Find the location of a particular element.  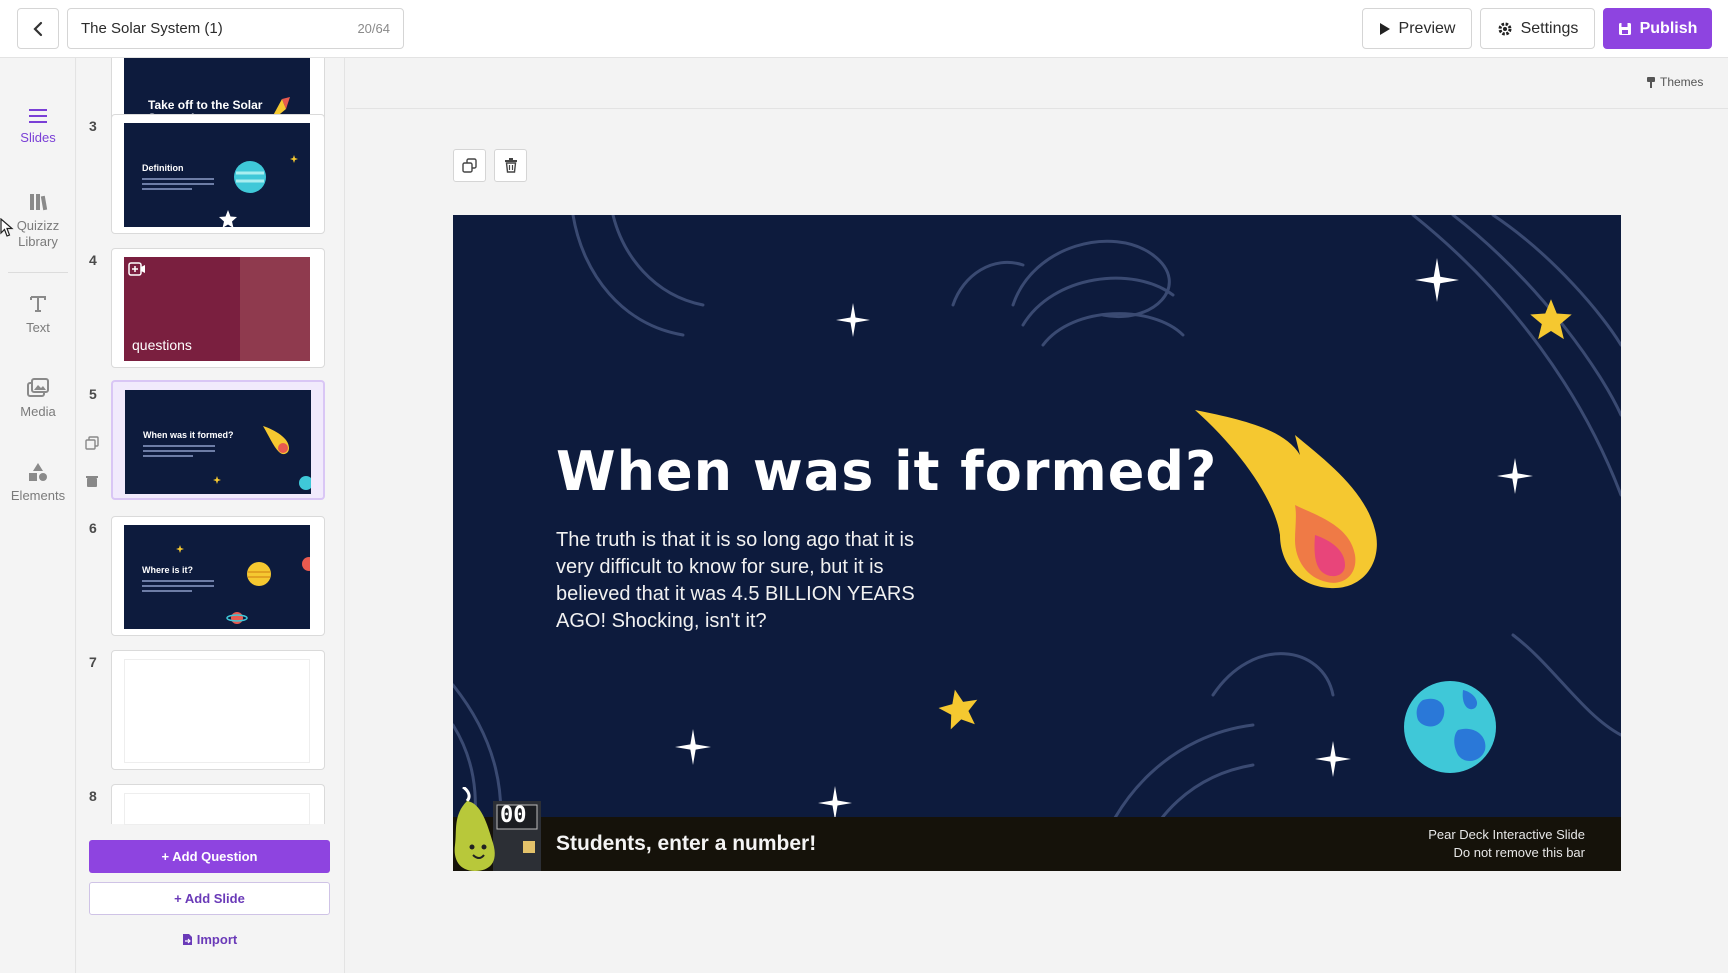

thumb-title: questions is located at coordinates (162, 345).